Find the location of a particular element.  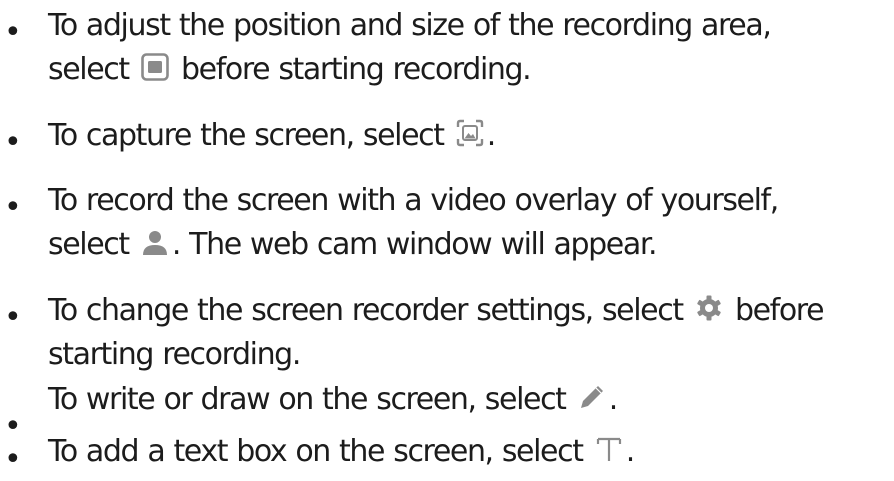

screenshot-icon is located at coordinates (470, 133).